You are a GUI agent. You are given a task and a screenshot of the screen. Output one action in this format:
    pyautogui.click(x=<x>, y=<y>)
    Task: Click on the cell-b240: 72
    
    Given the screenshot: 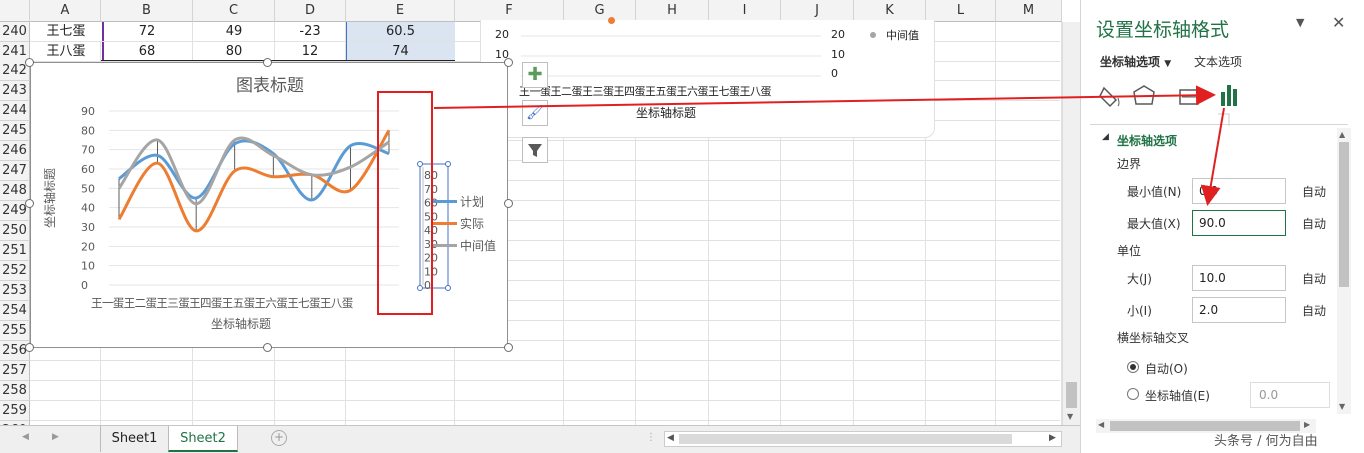 What is the action you would take?
    pyautogui.click(x=147, y=31)
    